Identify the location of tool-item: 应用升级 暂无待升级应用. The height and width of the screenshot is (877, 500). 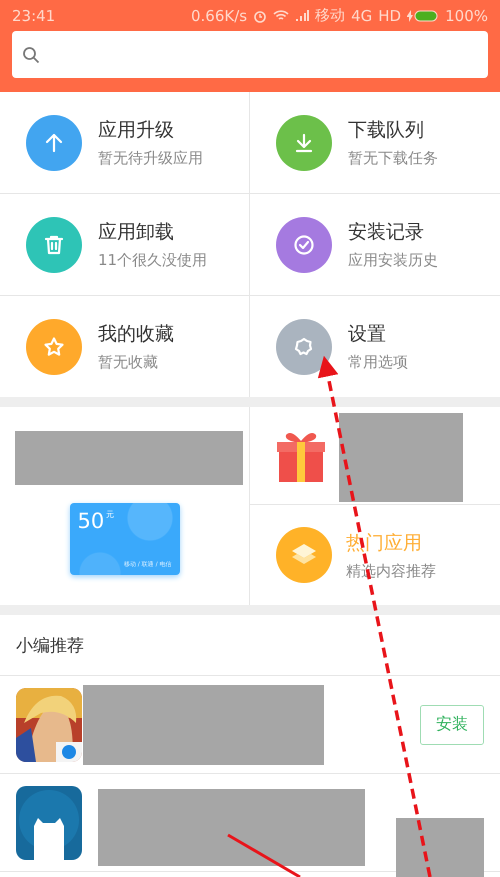
(125, 143).